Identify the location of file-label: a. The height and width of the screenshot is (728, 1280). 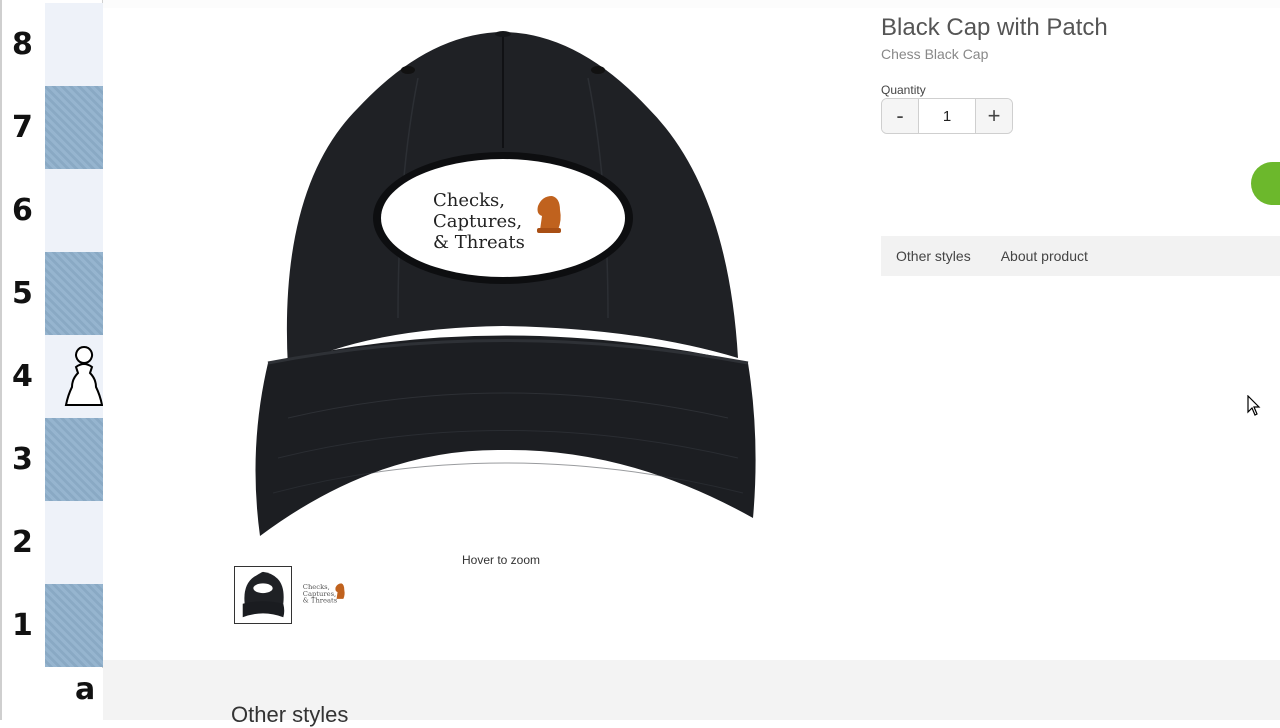
(85, 689).